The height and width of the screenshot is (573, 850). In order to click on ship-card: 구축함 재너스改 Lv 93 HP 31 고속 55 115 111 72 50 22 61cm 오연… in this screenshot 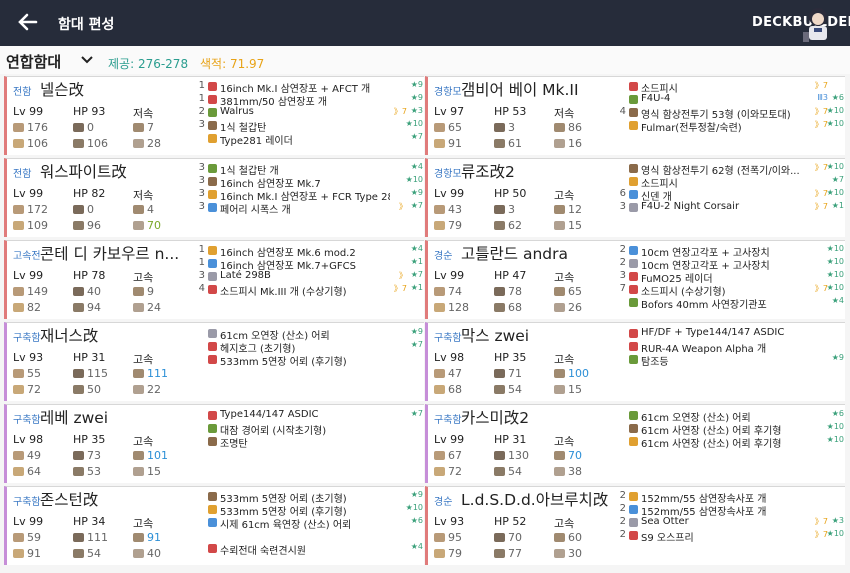, I will do `click(214, 361)`.